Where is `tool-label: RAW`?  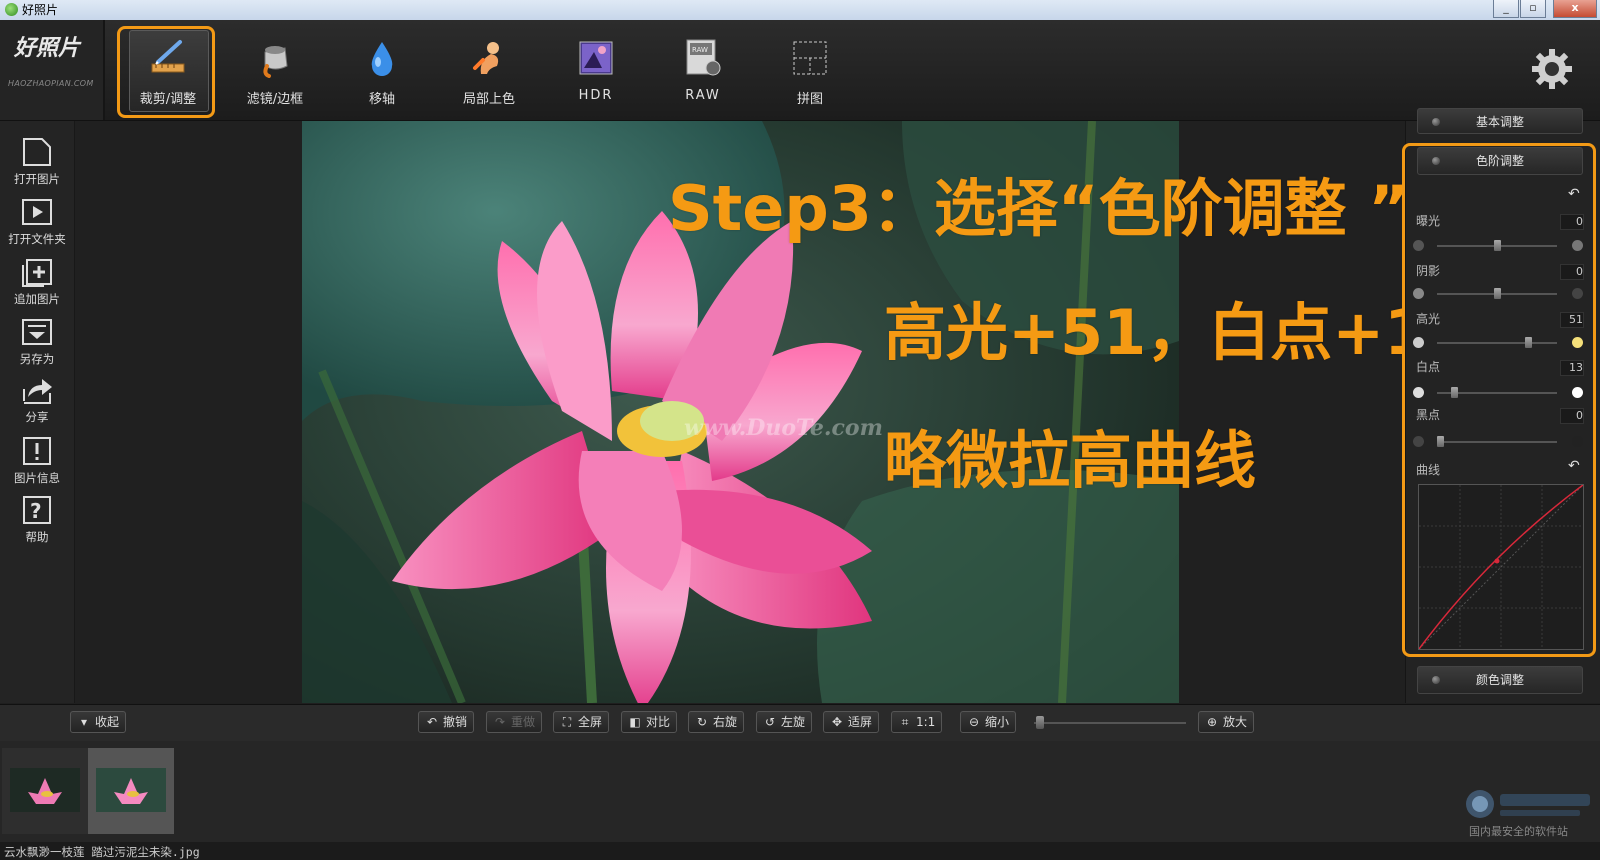 tool-label: RAW is located at coordinates (703, 95).